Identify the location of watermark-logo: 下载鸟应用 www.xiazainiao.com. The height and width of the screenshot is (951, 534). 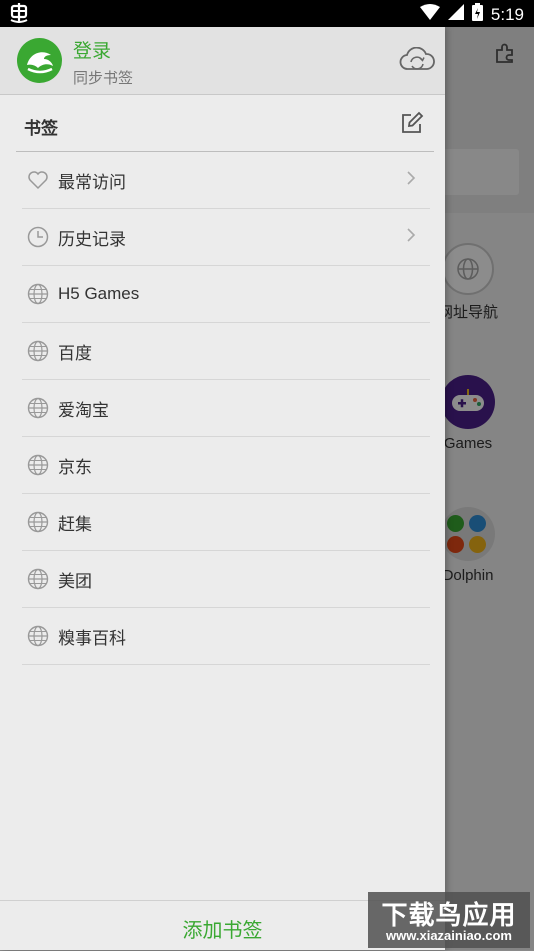
(449, 920).